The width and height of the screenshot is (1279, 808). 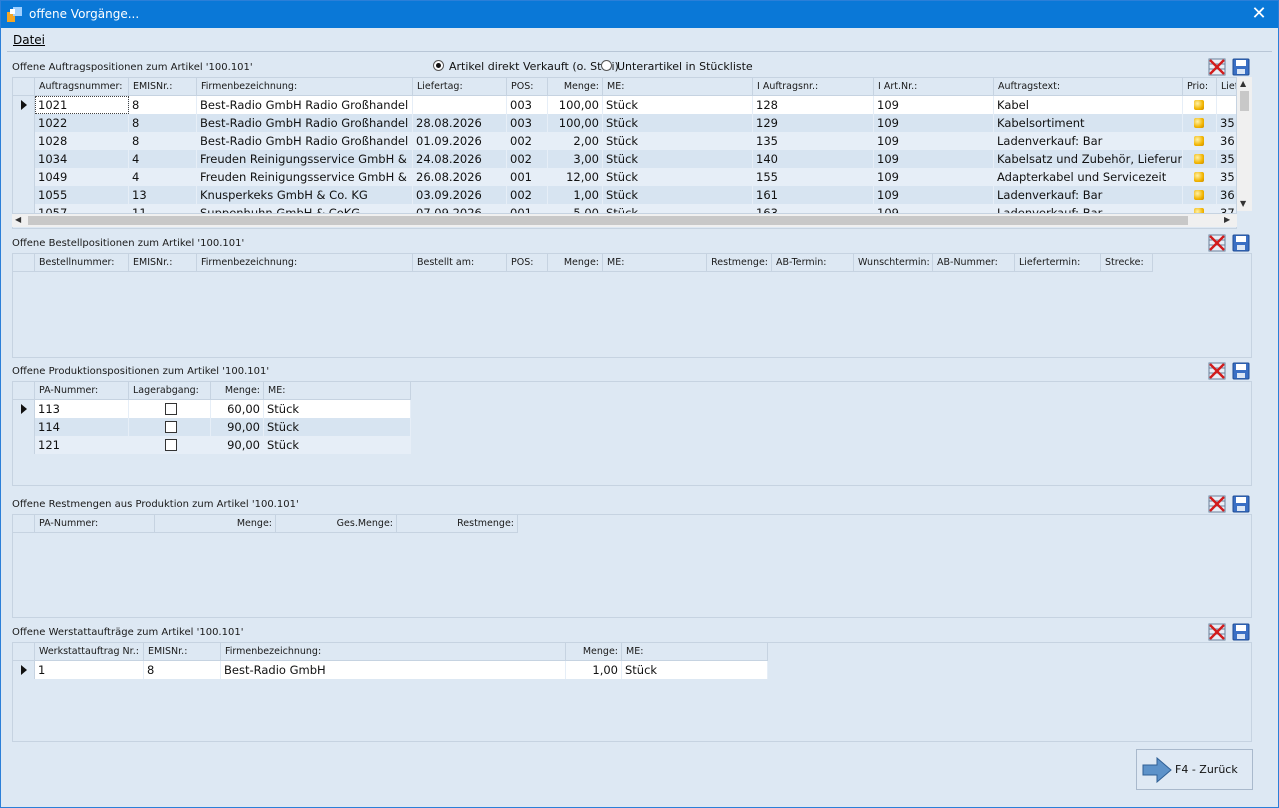 What do you see at coordinates (212, 445) in the screenshot?
I see `table-row: 121 90,00 Stück` at bounding box center [212, 445].